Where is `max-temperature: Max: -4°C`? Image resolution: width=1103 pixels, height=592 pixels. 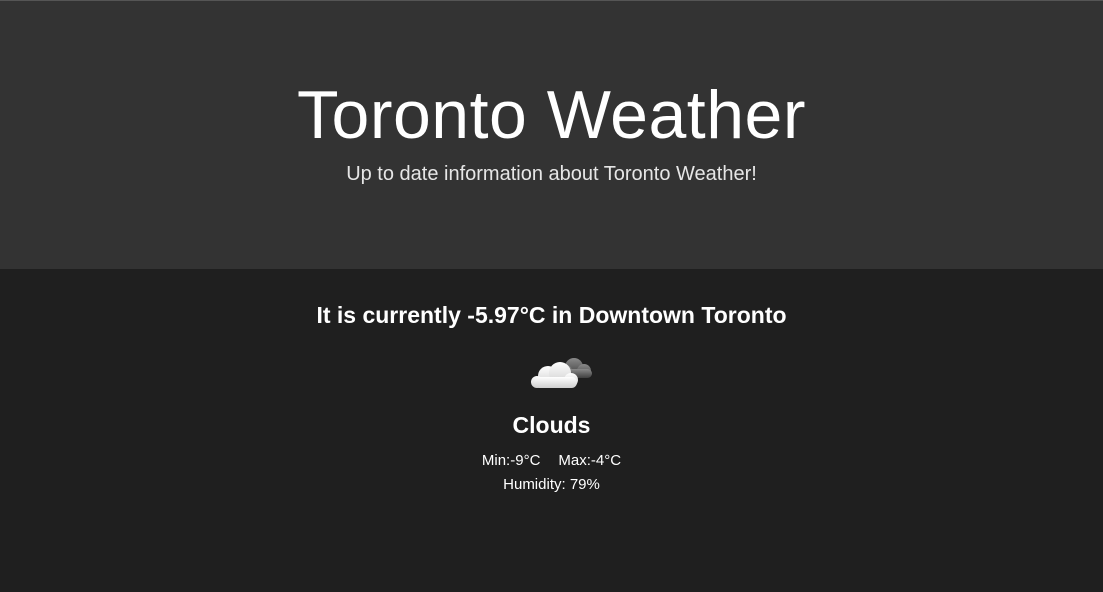 max-temperature: Max: -4°C is located at coordinates (589, 460).